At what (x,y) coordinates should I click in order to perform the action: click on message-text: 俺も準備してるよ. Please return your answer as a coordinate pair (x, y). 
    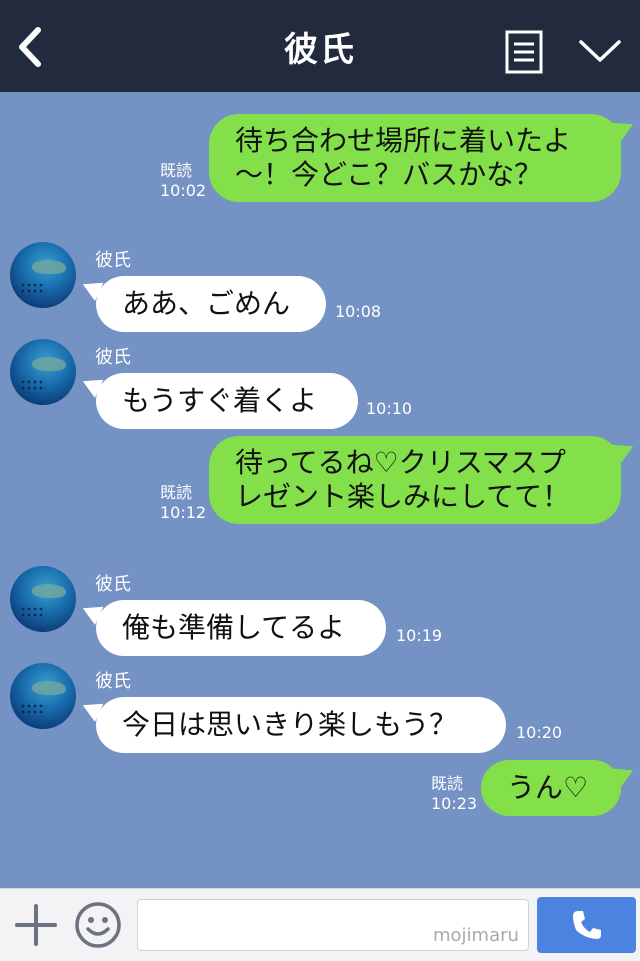
    Looking at the image, I should click on (234, 627).